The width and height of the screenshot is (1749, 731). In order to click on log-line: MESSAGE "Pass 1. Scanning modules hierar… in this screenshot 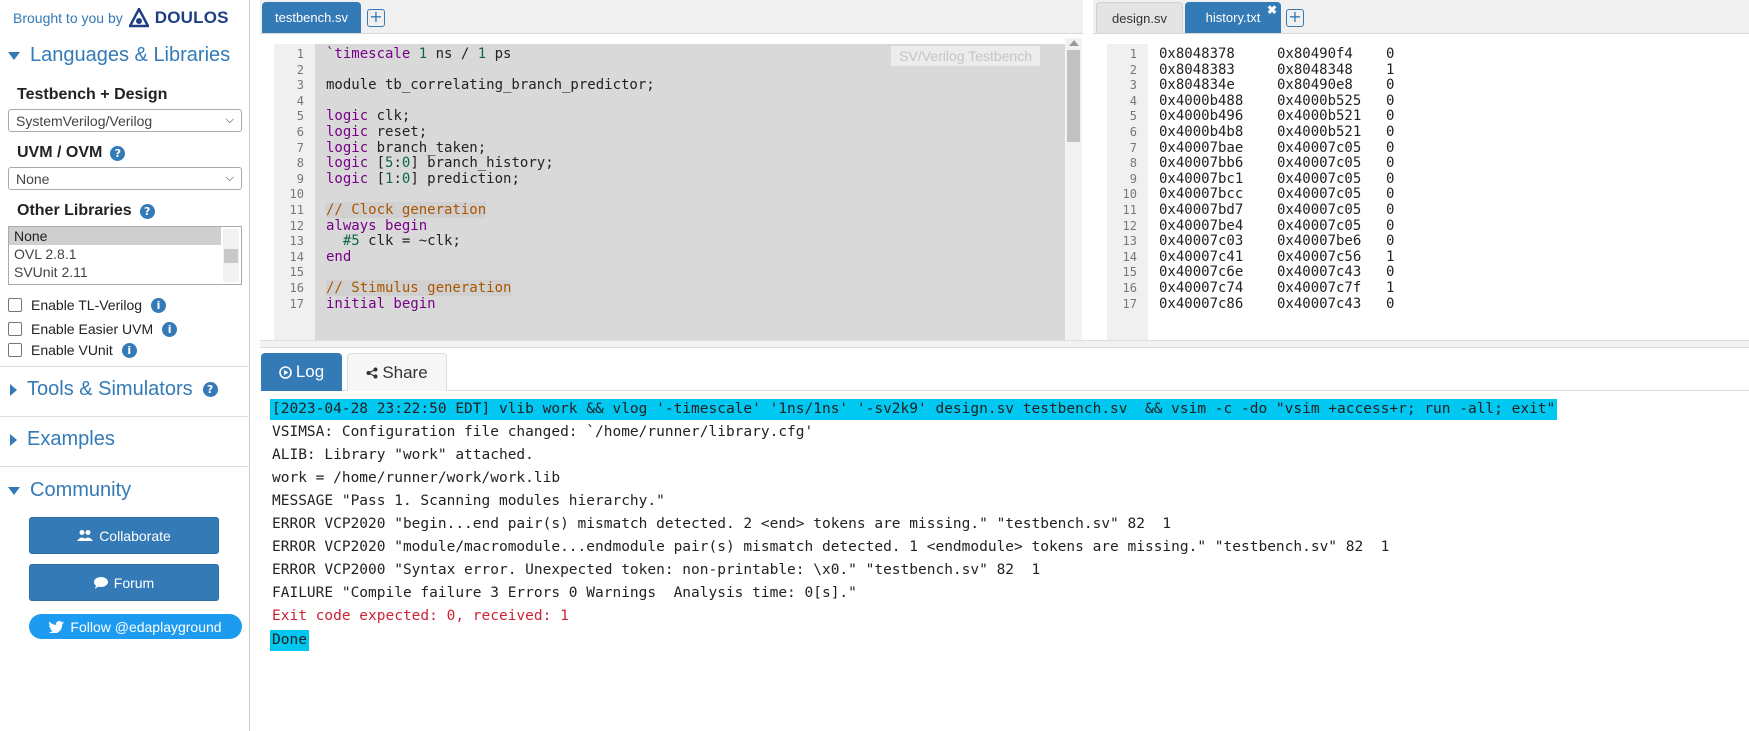, I will do `click(468, 501)`.